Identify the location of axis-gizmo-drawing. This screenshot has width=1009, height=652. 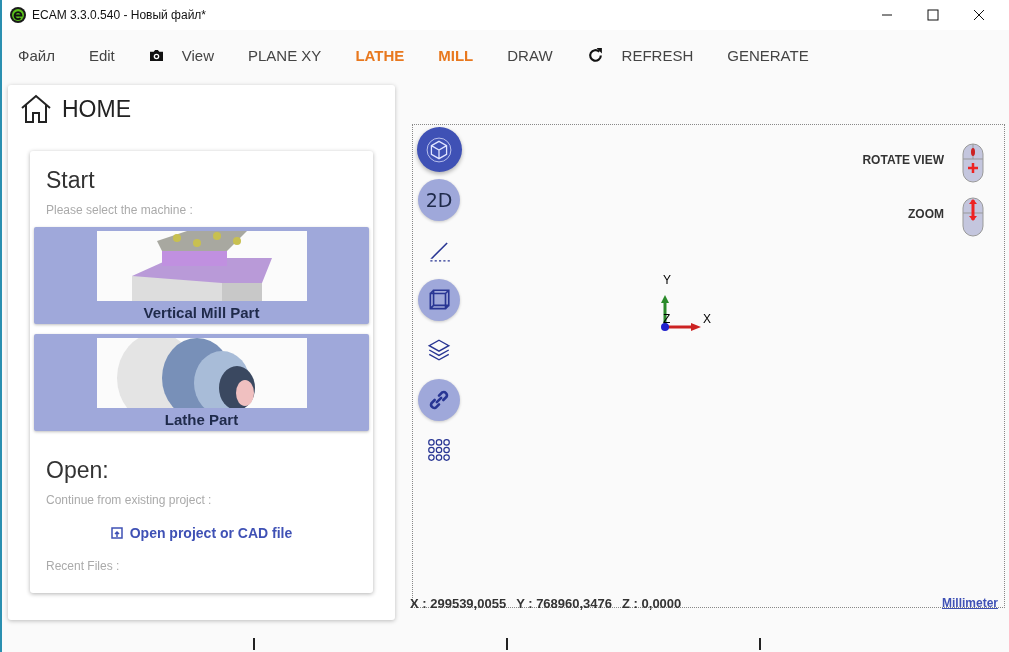
(681, 312).